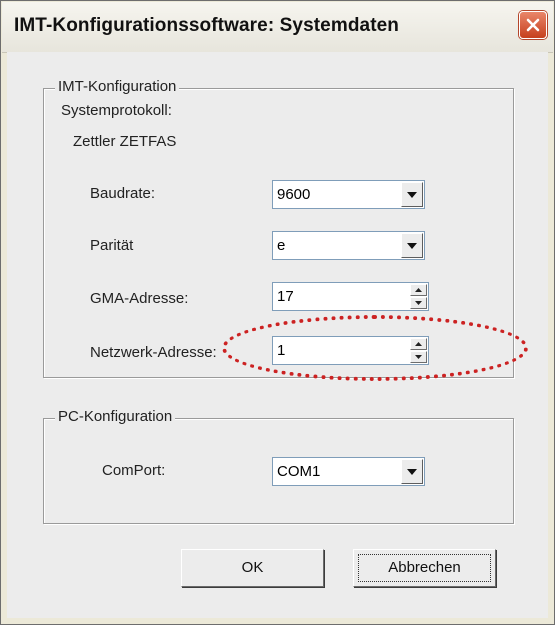 This screenshot has width=555, height=625. Describe the element at coordinates (348, 194) in the screenshot. I see `baudrate-select: 9600` at that location.